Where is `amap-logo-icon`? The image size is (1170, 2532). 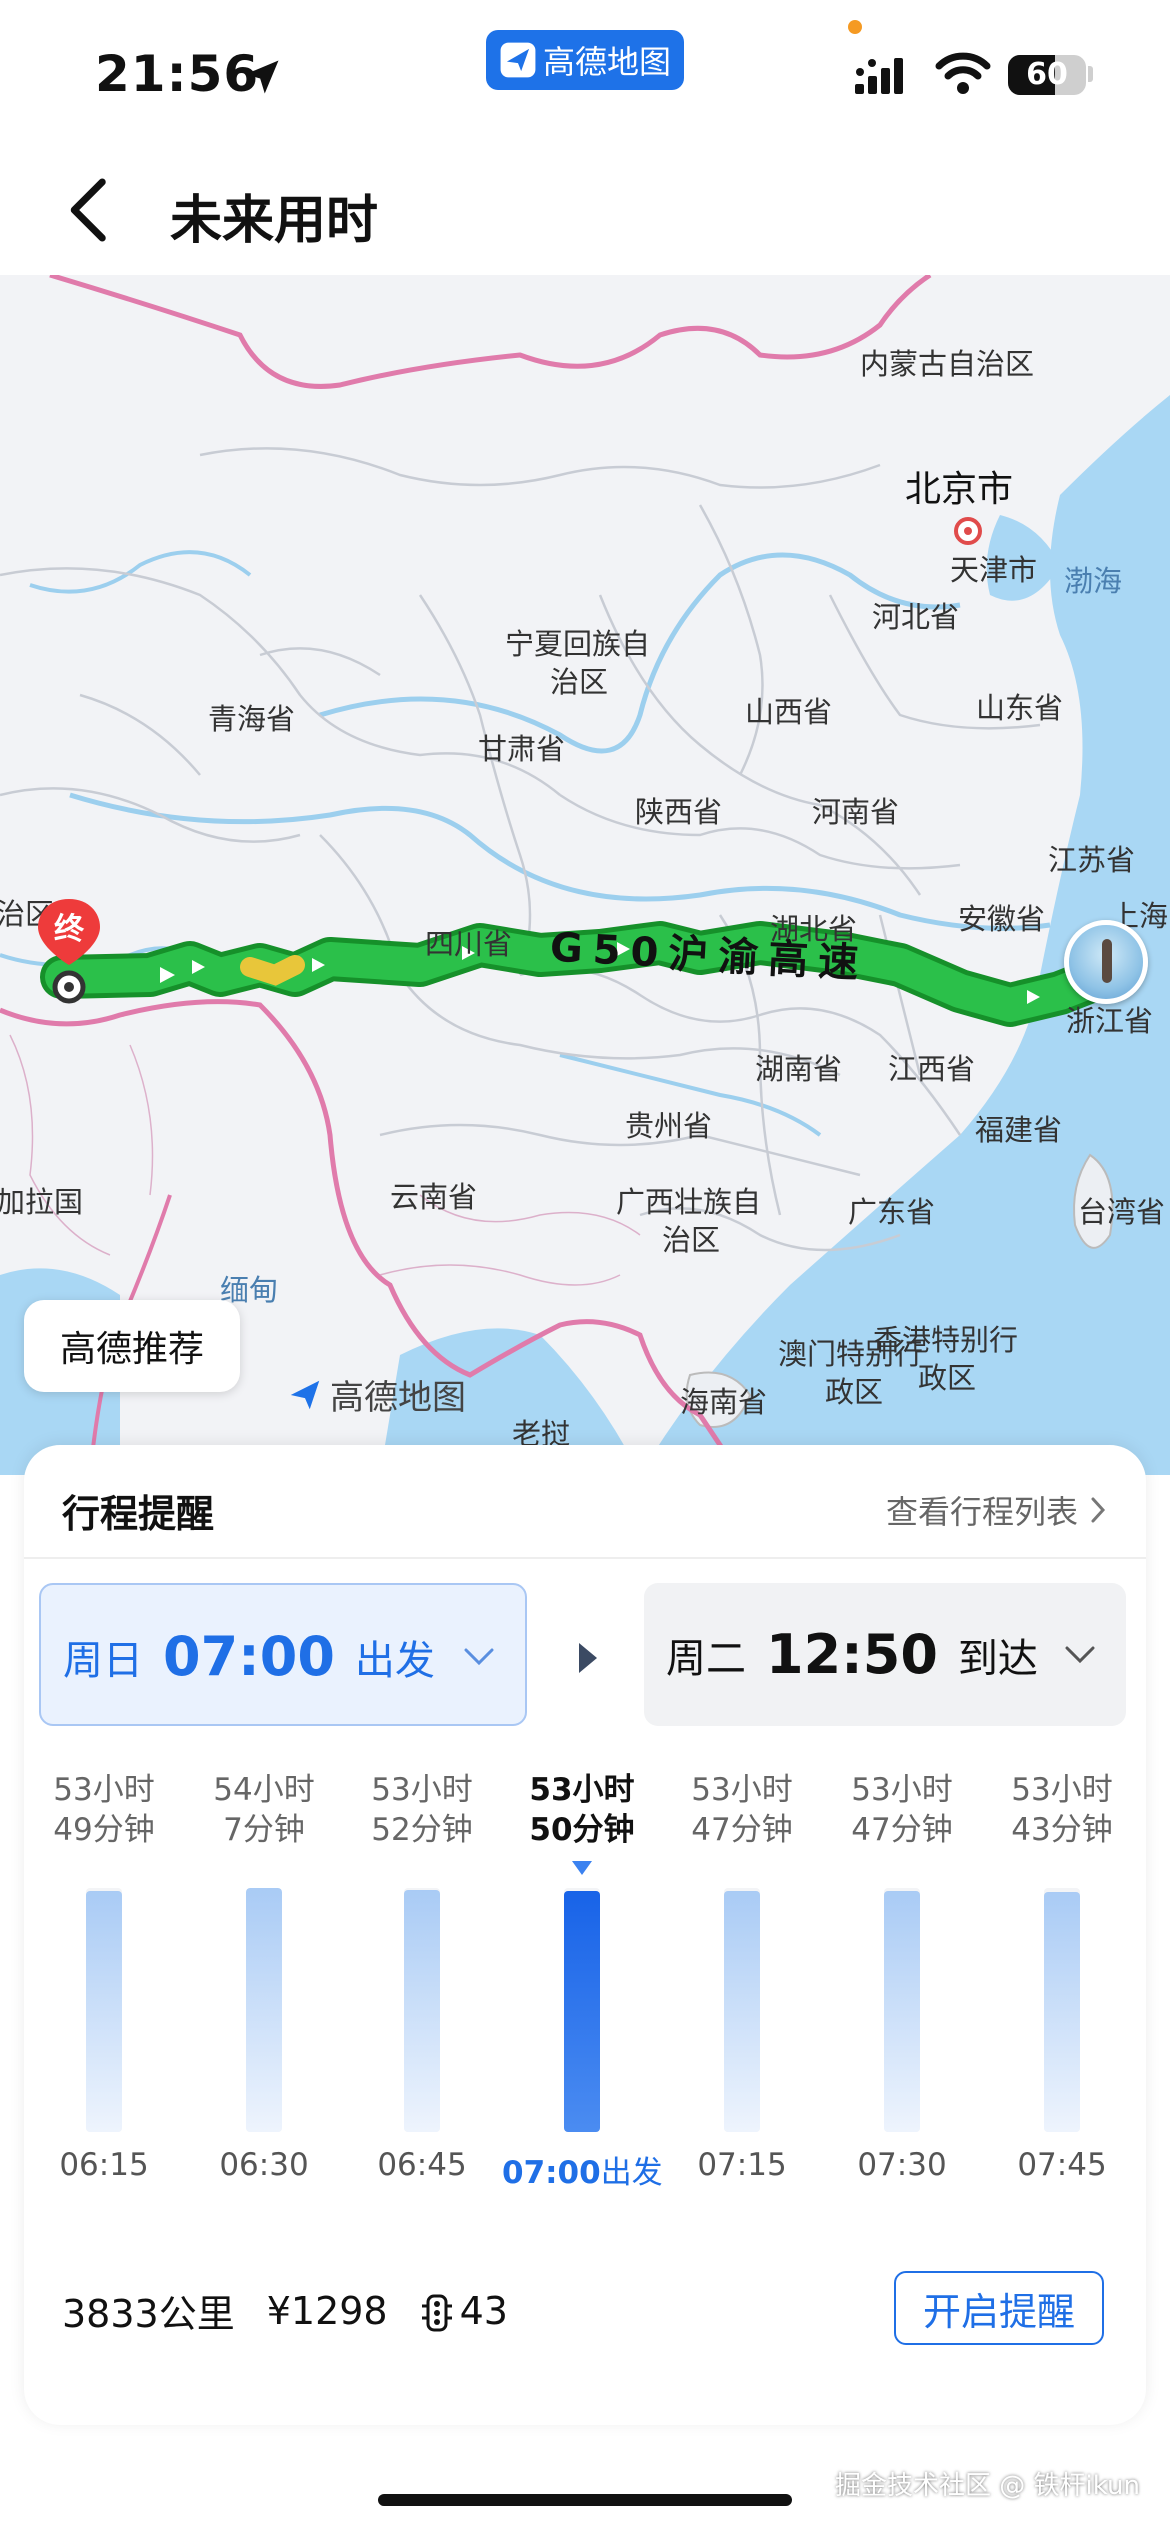
amap-logo-icon is located at coordinates (305, 1394).